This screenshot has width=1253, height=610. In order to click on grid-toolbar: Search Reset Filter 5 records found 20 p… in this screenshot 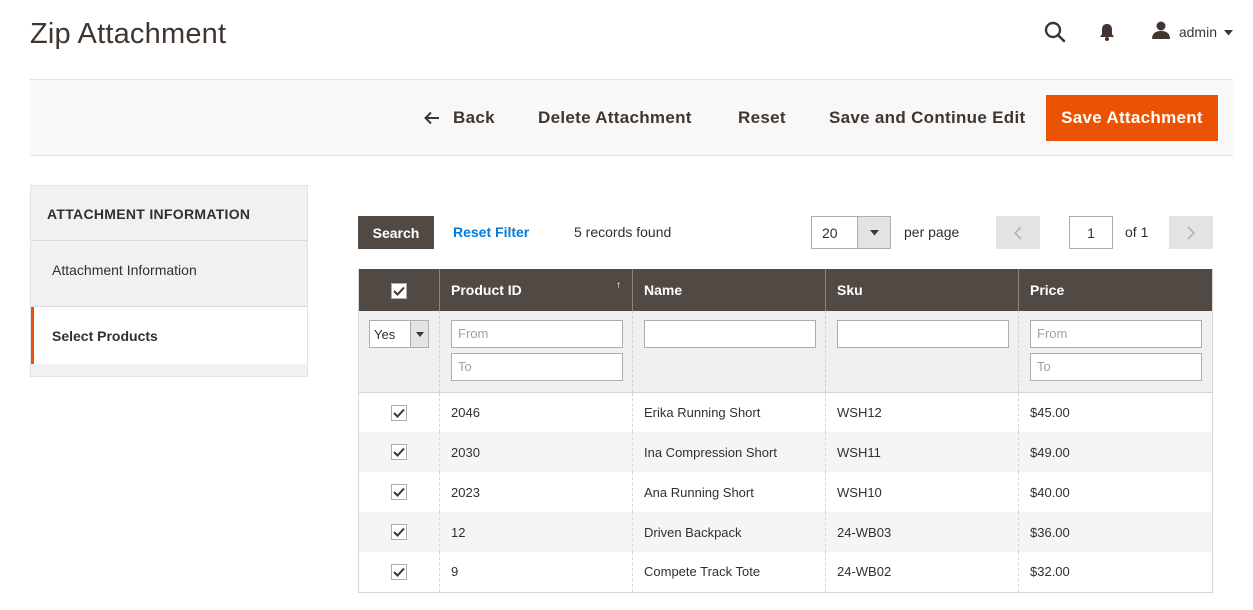, I will do `click(785, 232)`.